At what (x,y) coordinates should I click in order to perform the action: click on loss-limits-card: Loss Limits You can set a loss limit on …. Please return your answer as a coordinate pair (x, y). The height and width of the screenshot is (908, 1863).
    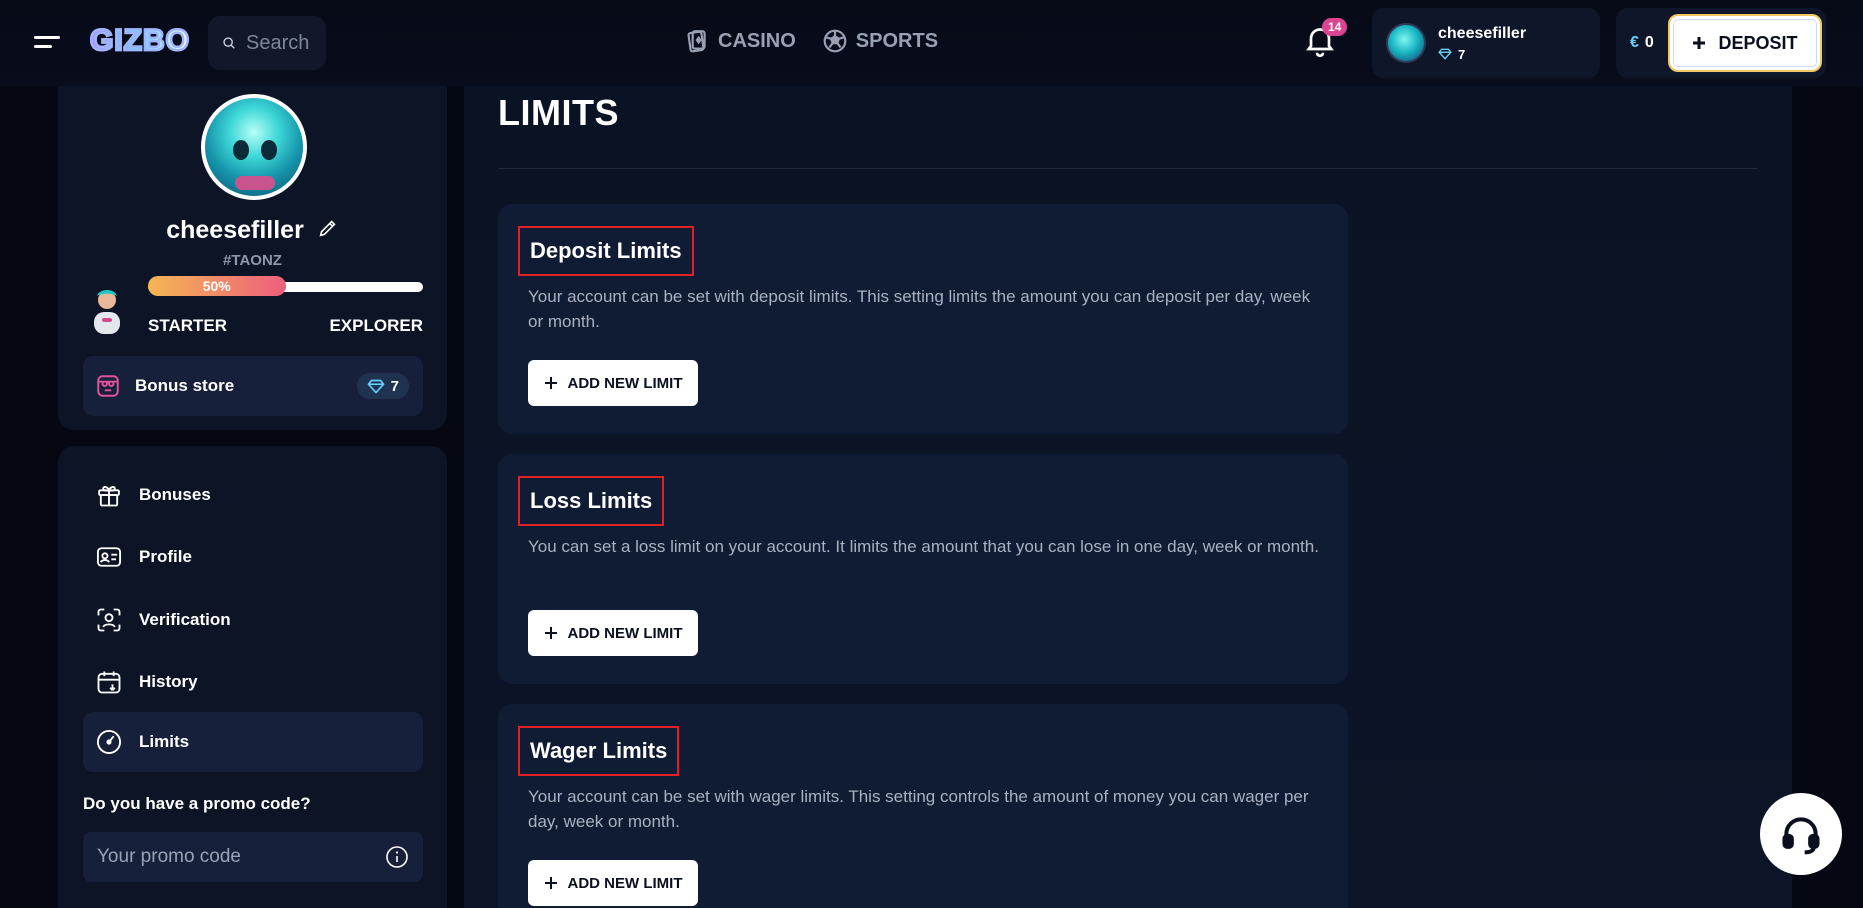
    Looking at the image, I should click on (923, 569).